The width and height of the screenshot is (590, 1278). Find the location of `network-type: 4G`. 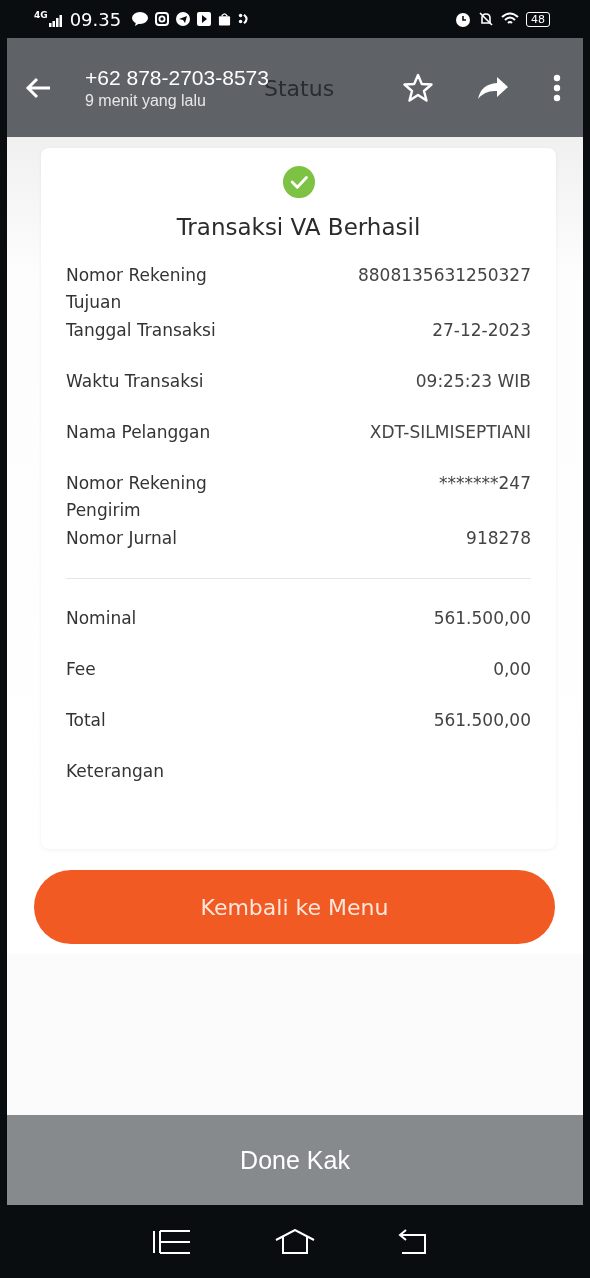

network-type: 4G is located at coordinates (41, 15).